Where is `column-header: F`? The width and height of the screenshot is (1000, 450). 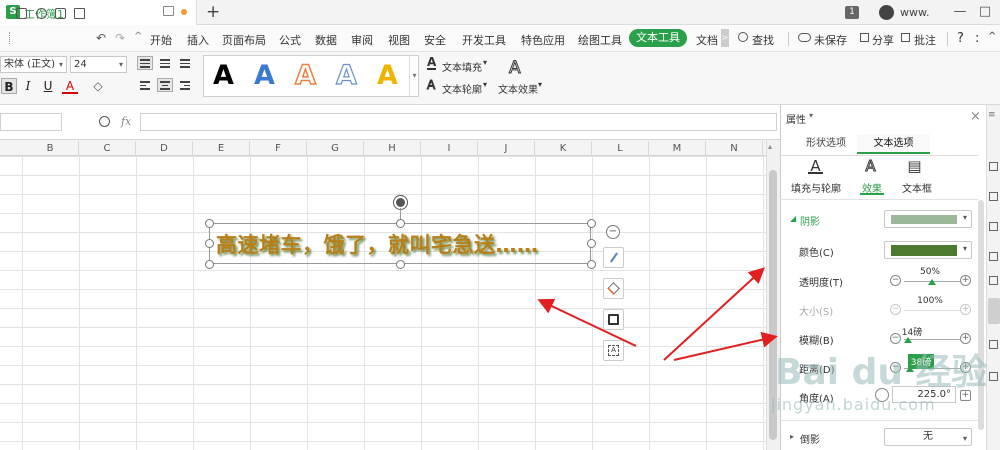 column-header: F is located at coordinates (278, 148).